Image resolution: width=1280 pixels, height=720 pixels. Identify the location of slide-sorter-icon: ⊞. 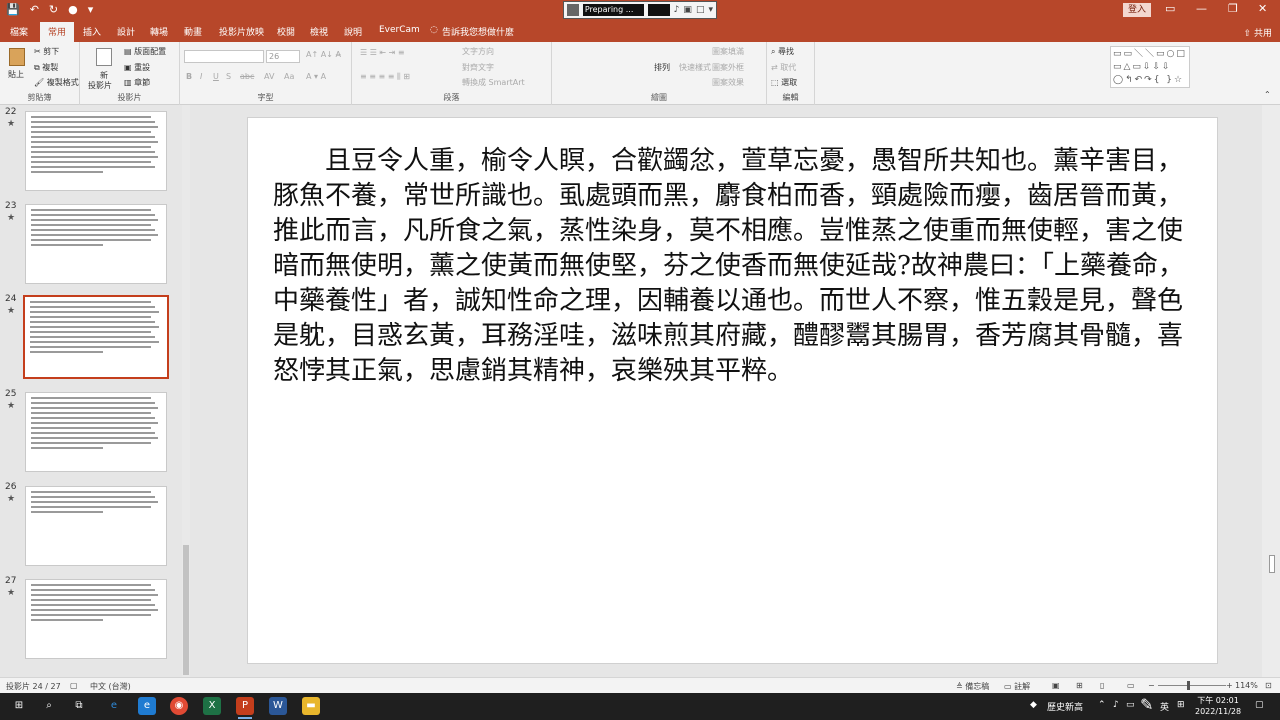
(1079, 685).